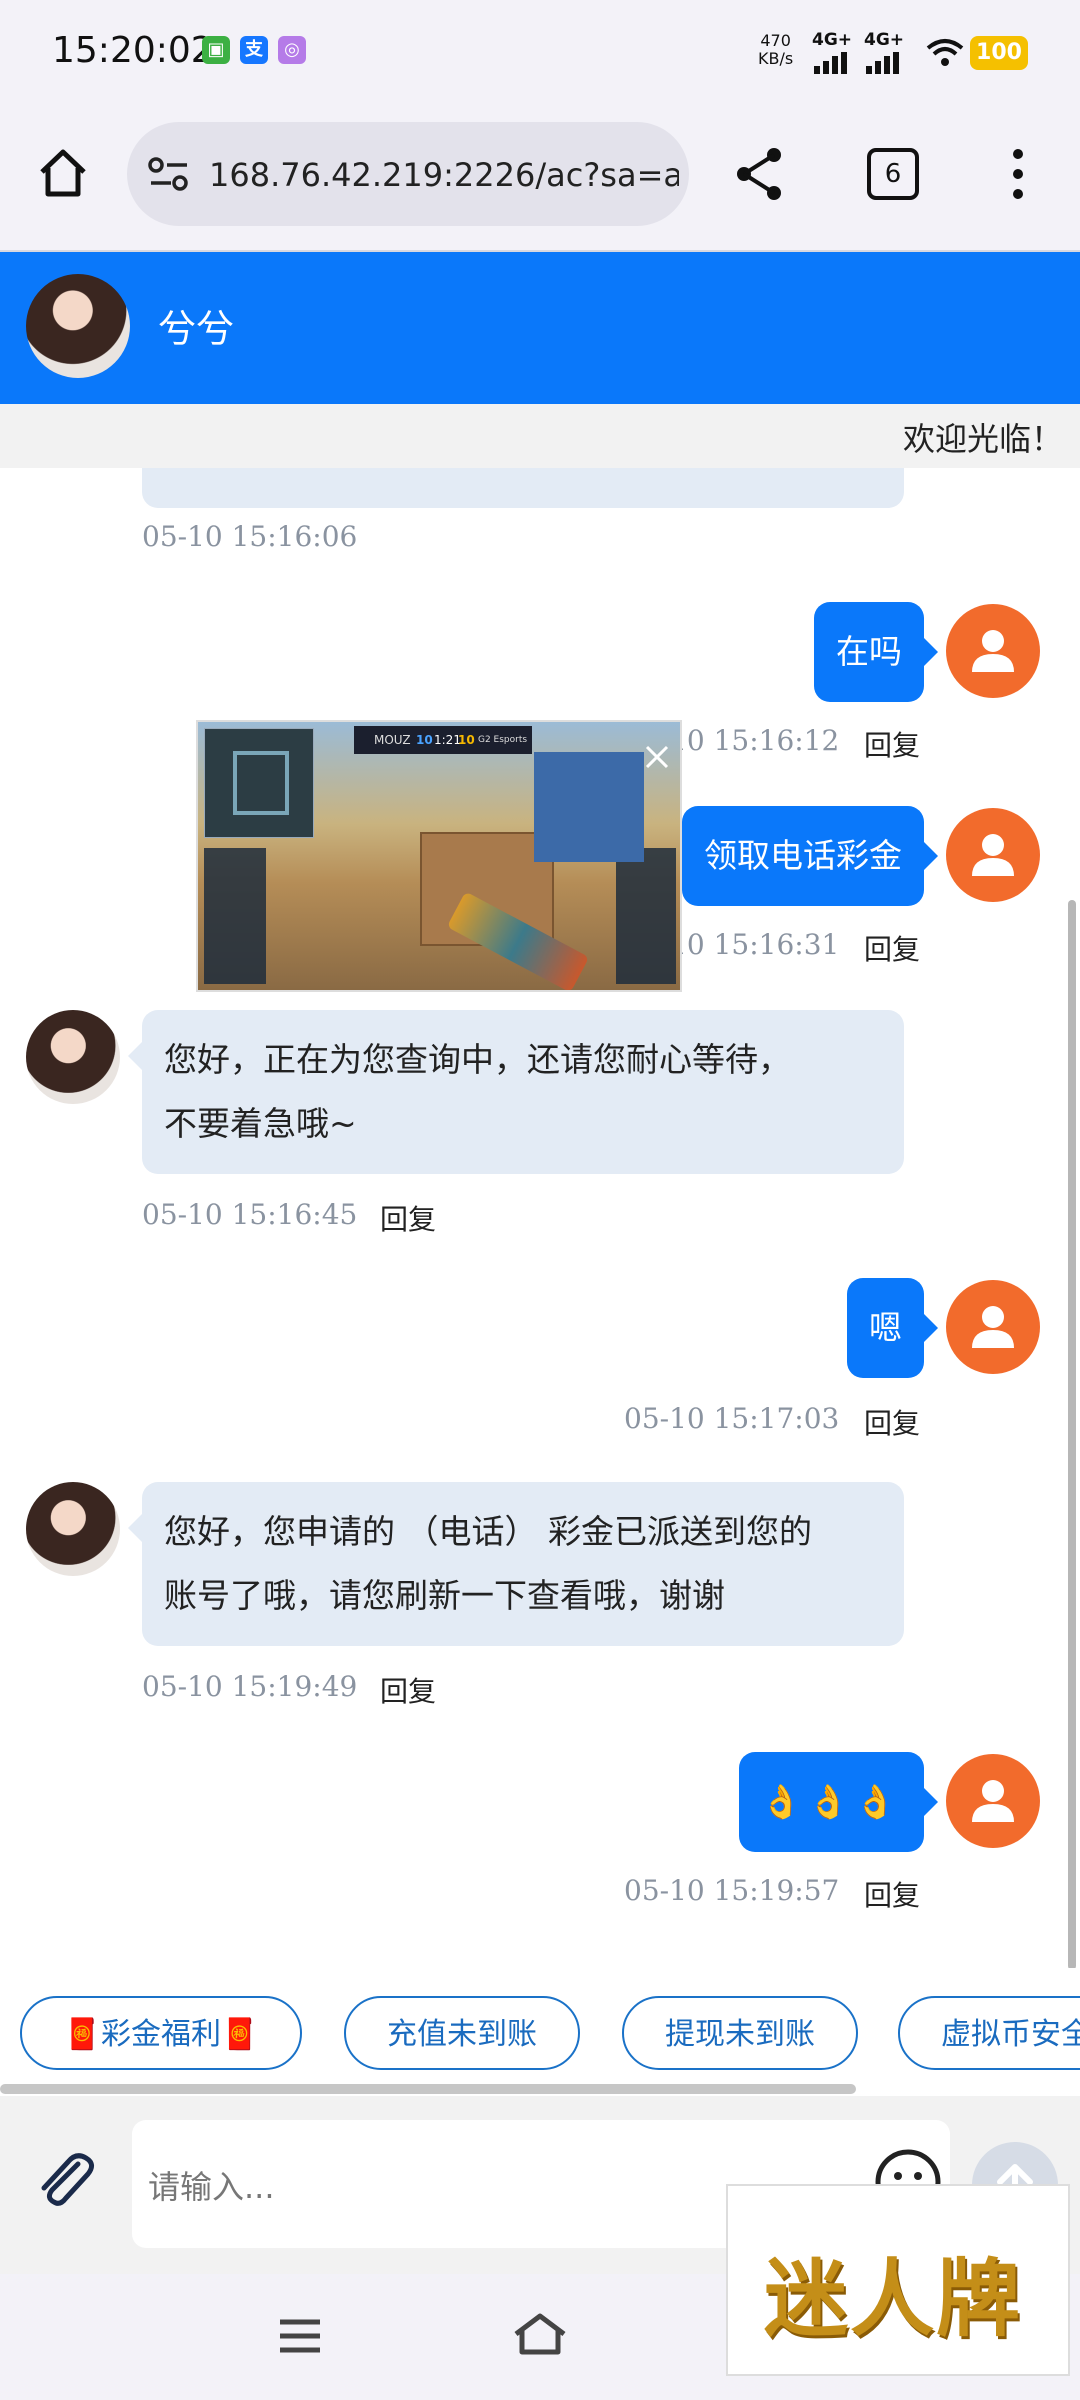 The image size is (1080, 2400). I want to click on signal-label-1: 4G+, so click(832, 40).